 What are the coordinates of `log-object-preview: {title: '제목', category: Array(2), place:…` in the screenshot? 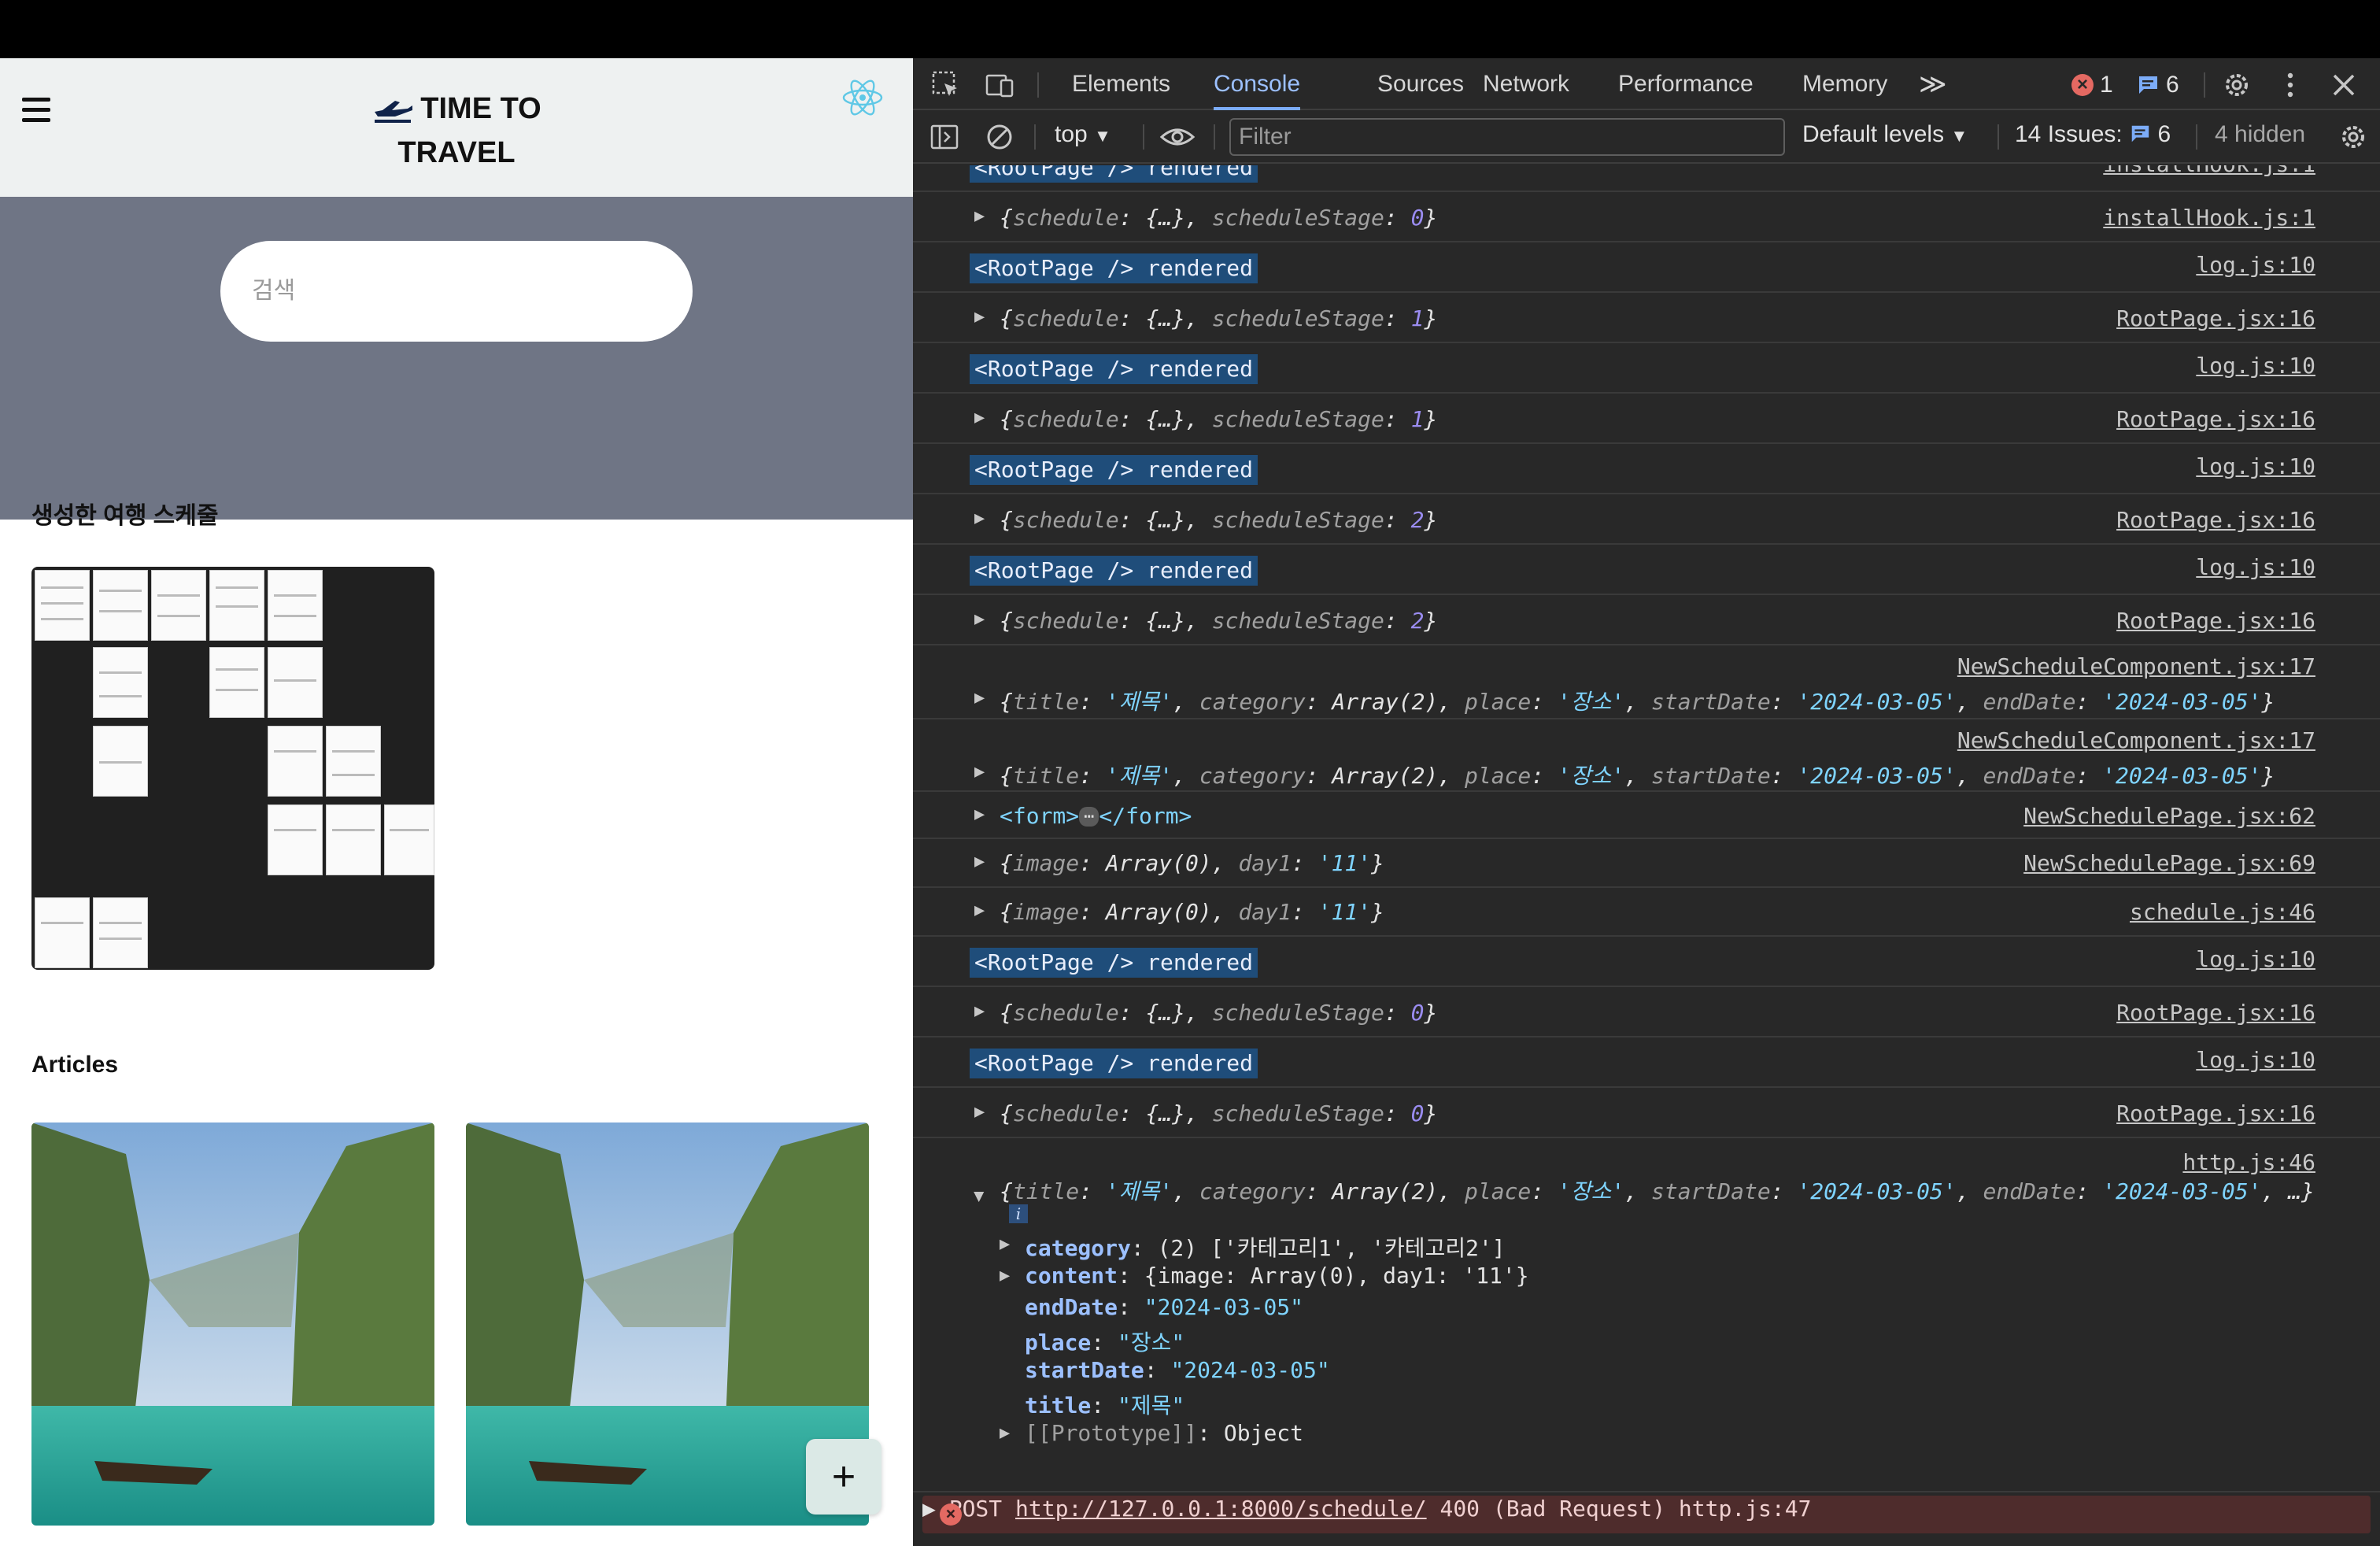 It's located at (1637, 702).